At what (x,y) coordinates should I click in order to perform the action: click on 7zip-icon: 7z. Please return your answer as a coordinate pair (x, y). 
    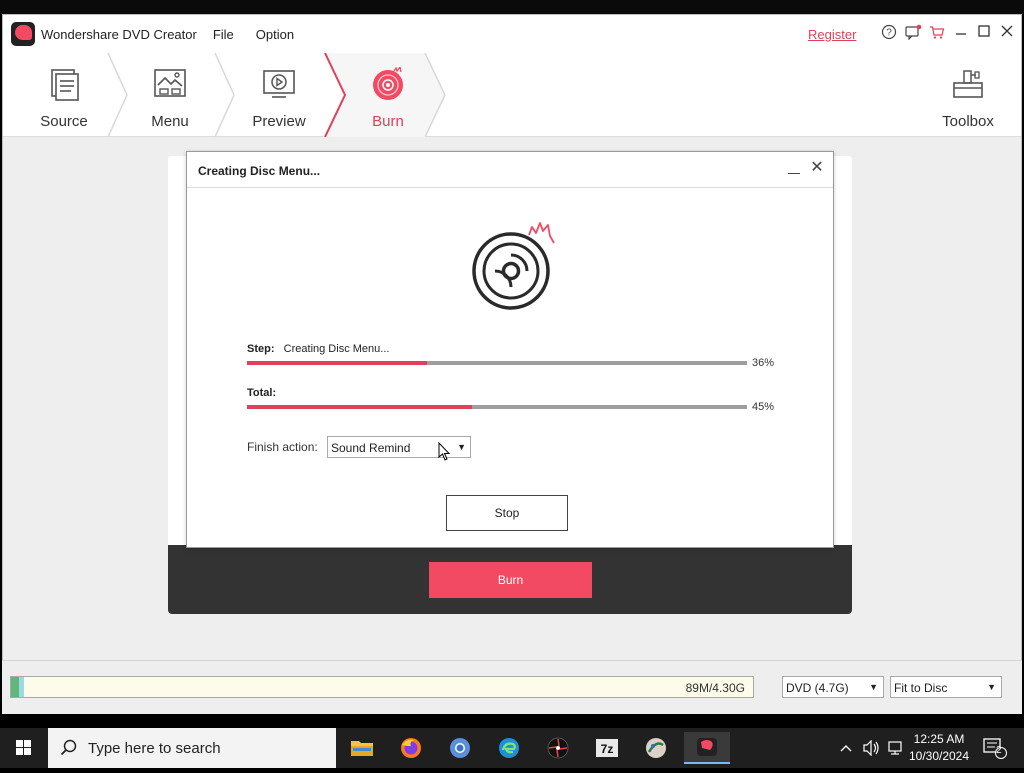
    Looking at the image, I should click on (607, 748).